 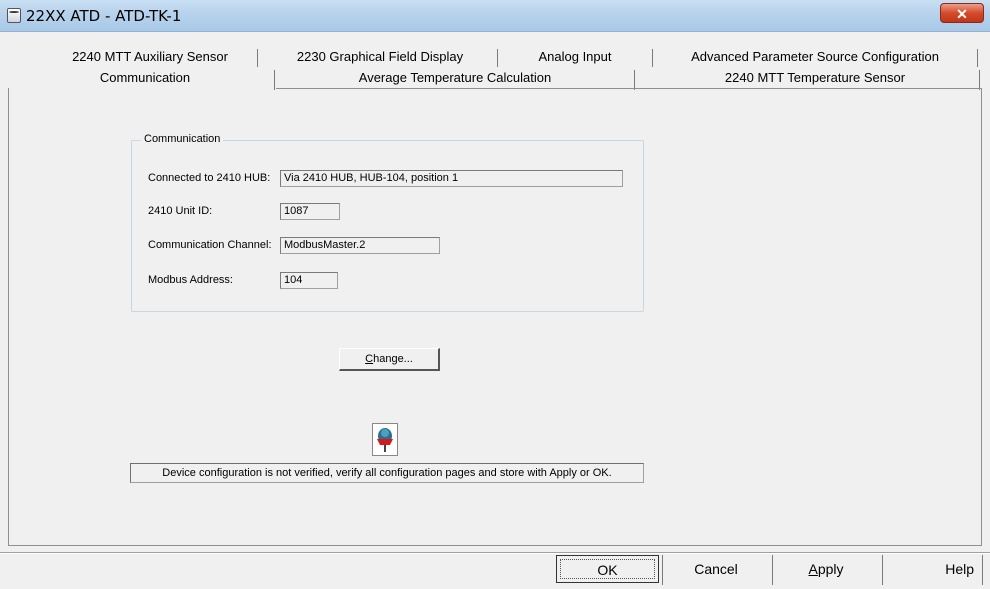 I want to click on modbus-address-label: Modbus Address:, so click(x=190, y=280).